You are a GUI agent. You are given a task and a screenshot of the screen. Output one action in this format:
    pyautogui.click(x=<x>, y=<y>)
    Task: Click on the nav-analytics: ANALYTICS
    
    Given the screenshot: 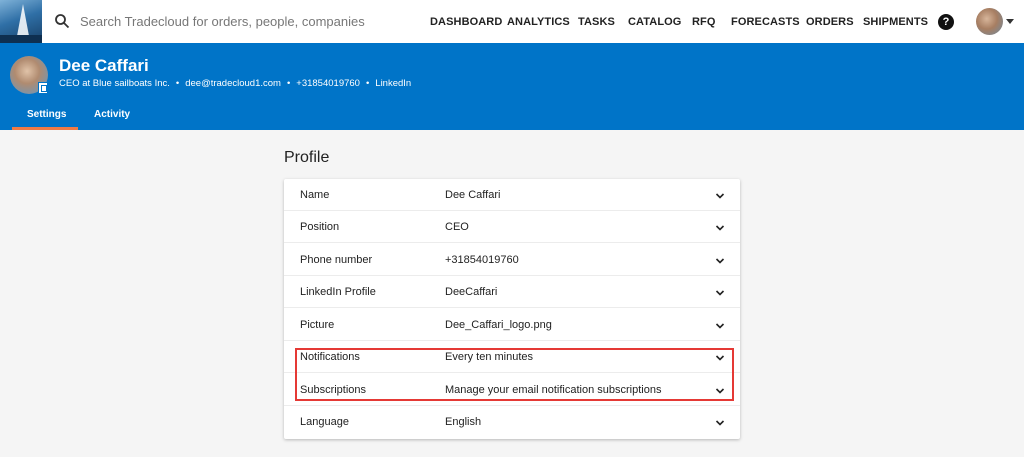 What is the action you would take?
    pyautogui.click(x=538, y=22)
    